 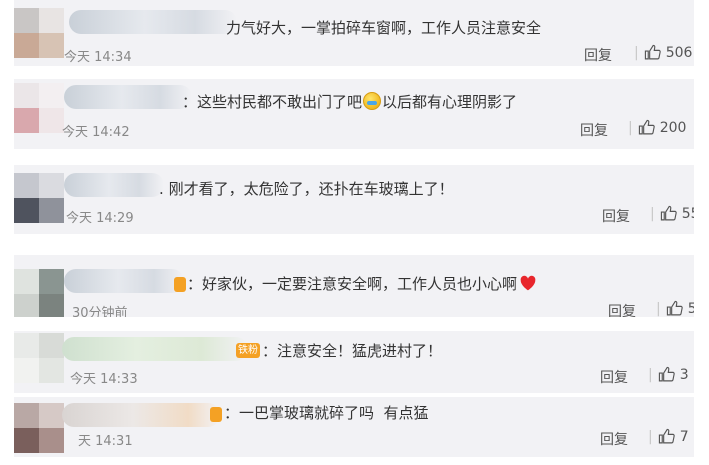 I want to click on comment-body-continued: 以后都有心理阴影了, so click(x=450, y=102).